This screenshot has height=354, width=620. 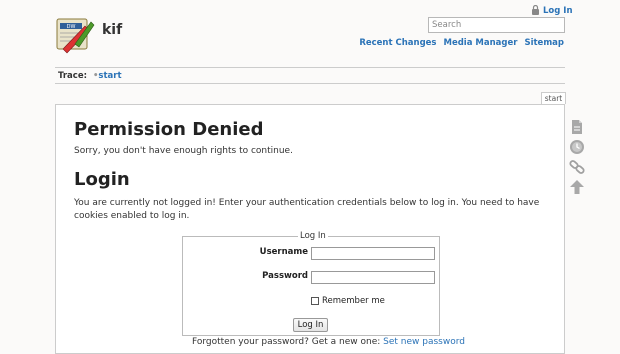 I want to click on login-form-legend: Log In, so click(x=313, y=236).